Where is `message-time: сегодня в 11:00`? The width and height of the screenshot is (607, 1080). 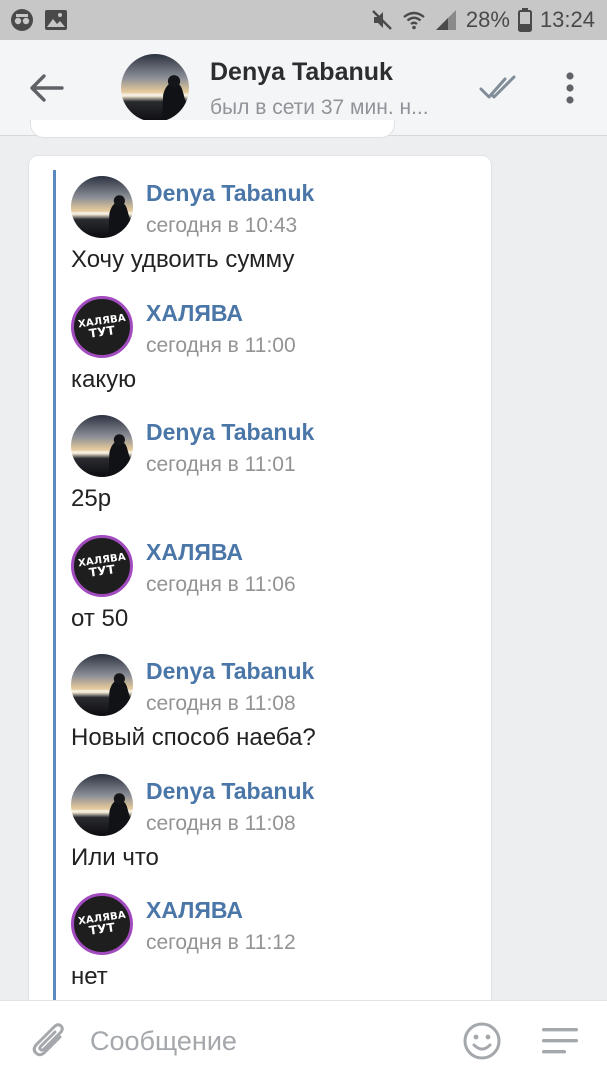 message-time: сегодня в 11:00 is located at coordinates (221, 345).